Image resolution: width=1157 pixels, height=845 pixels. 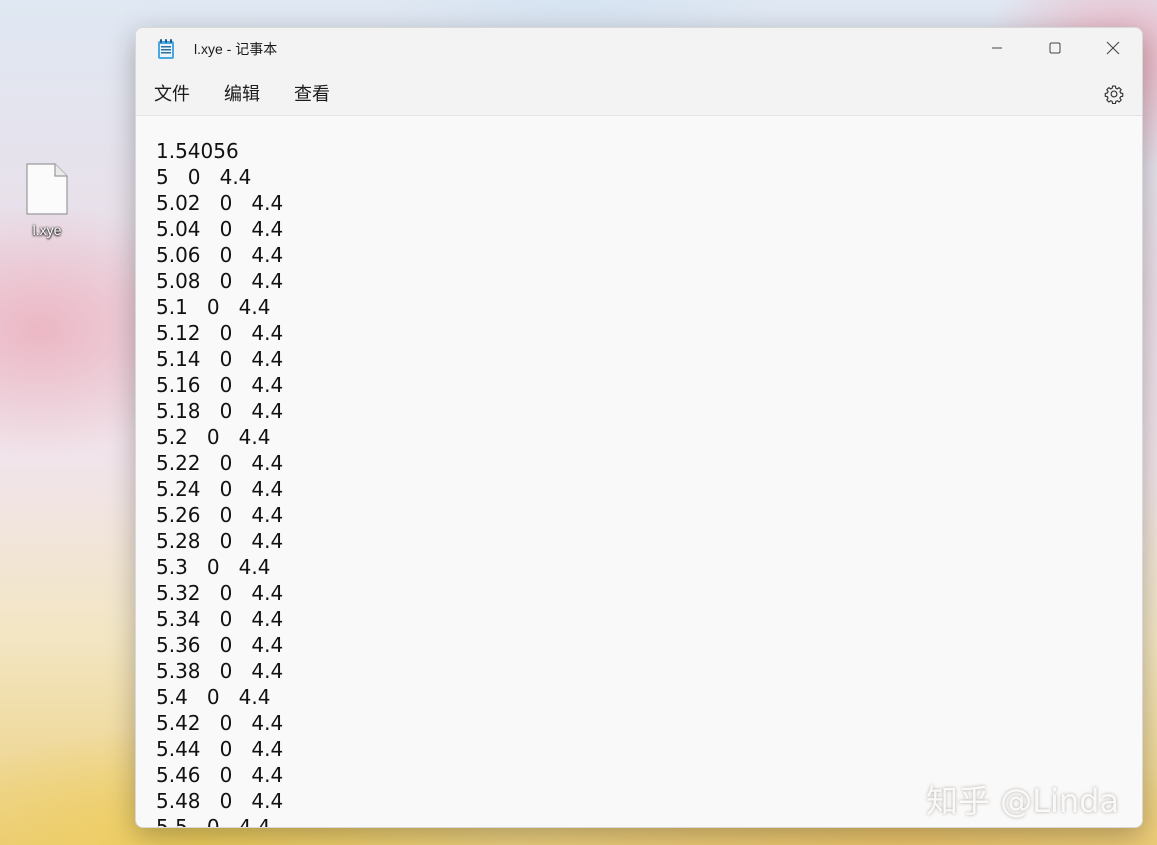 I want to click on menu-bar: 文件 编辑 查看, so click(x=639, y=92).